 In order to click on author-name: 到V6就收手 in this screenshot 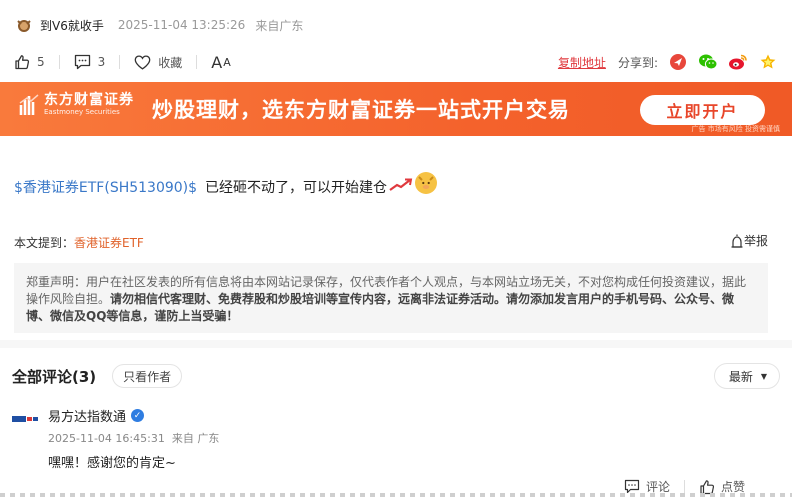, I will do `click(72, 25)`.